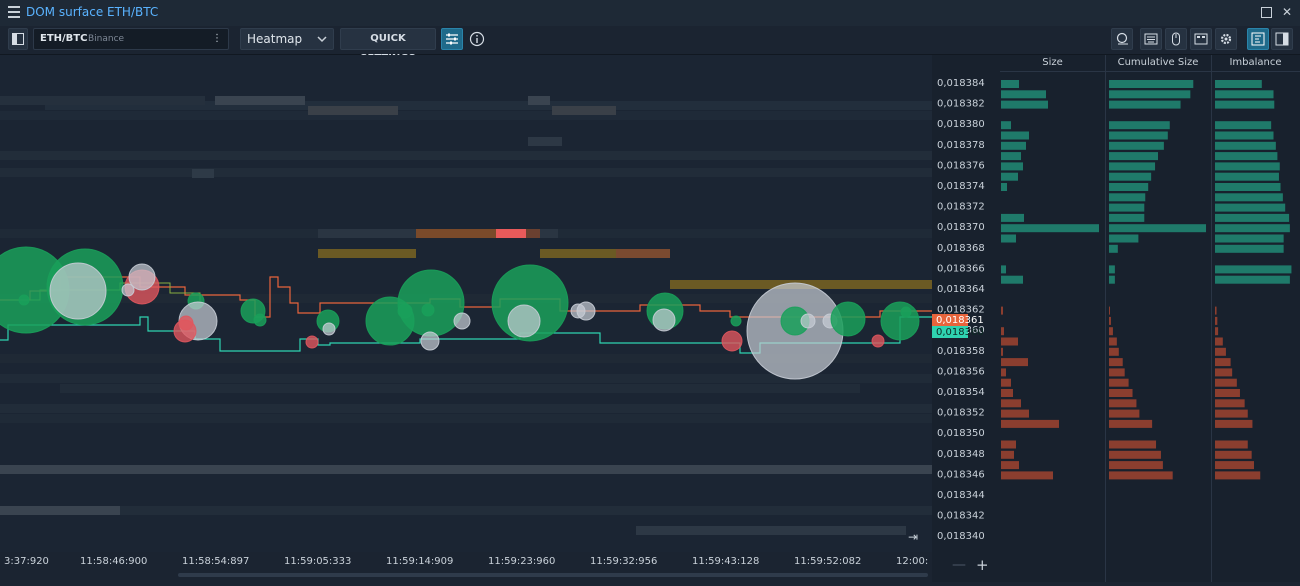 This screenshot has width=1300, height=586. I want to click on filter-settings-icon, so click(452, 39).